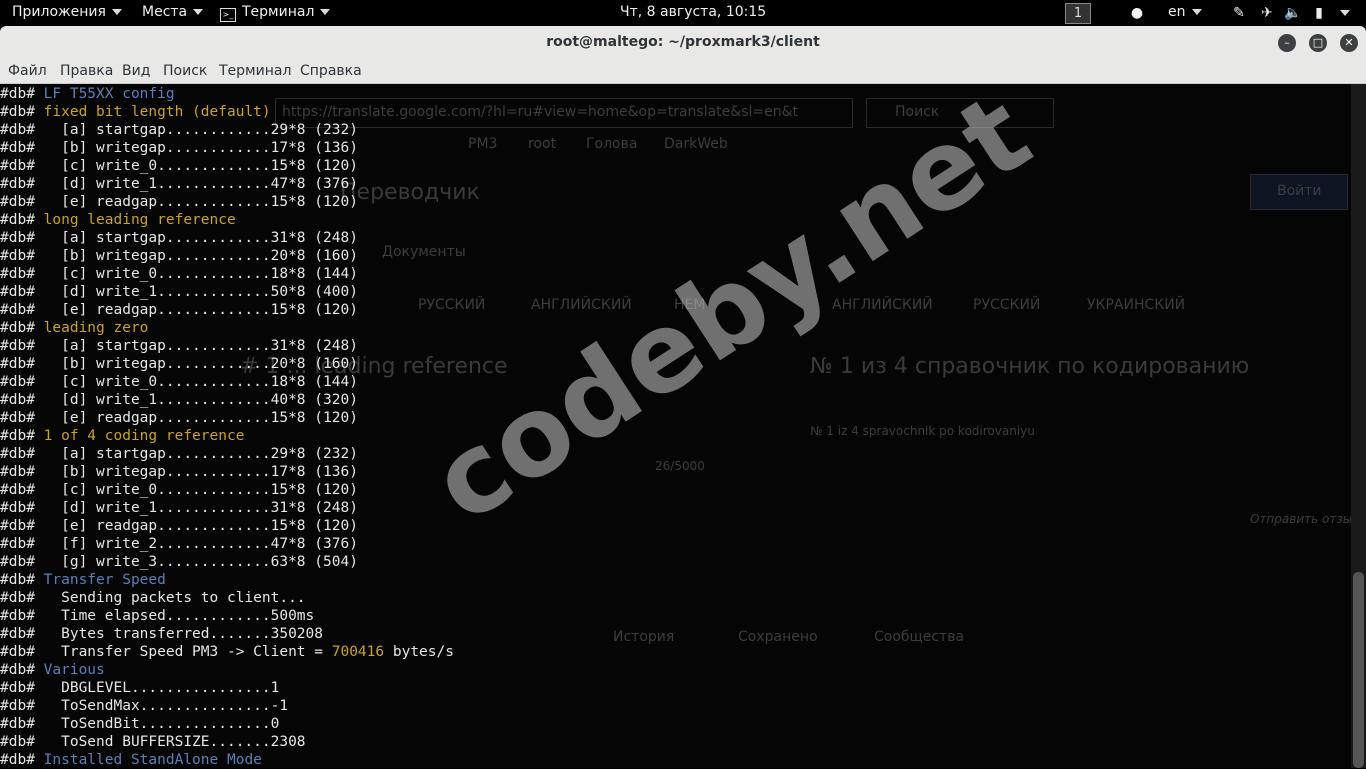  Describe the element at coordinates (255, 71) in the screenshot. I see `menu-terminal: Терминал` at that location.